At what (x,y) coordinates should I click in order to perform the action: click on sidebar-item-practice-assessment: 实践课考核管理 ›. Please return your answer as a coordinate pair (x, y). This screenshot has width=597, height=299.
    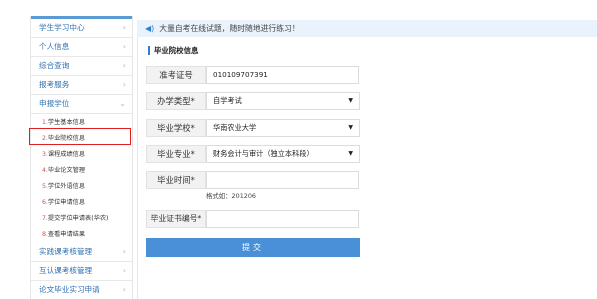
    Looking at the image, I should click on (81, 252).